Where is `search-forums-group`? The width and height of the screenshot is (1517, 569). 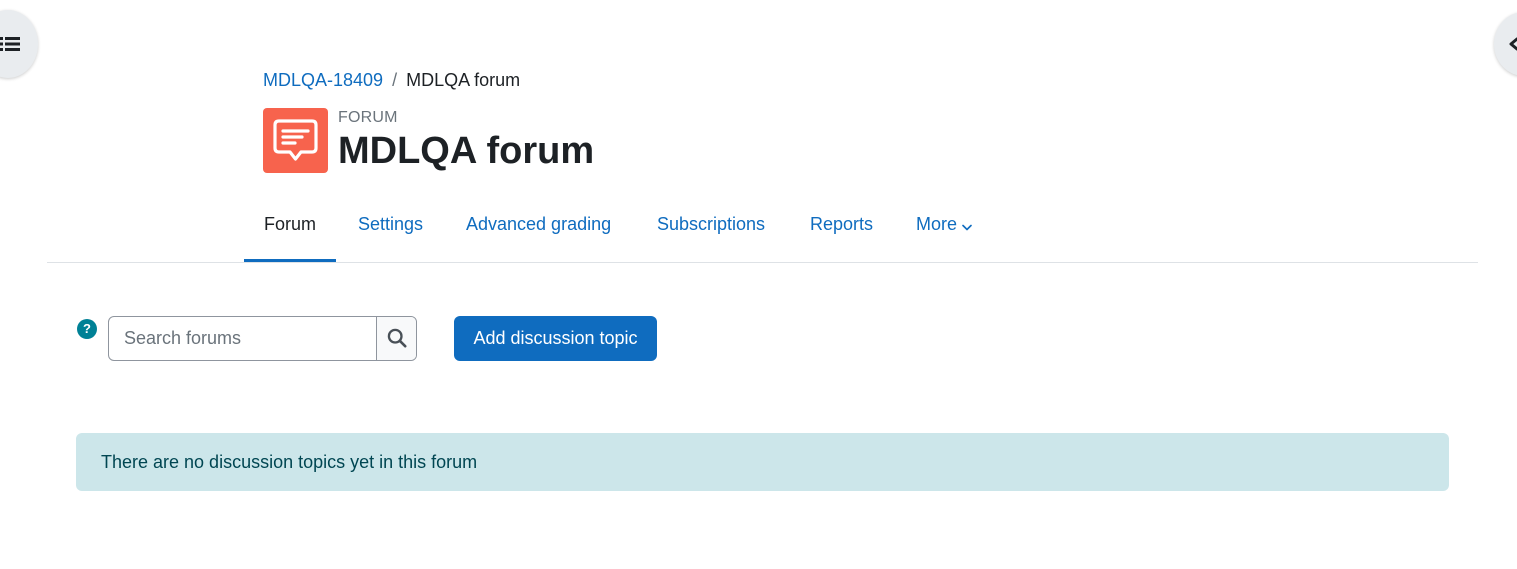 search-forums-group is located at coordinates (262, 338).